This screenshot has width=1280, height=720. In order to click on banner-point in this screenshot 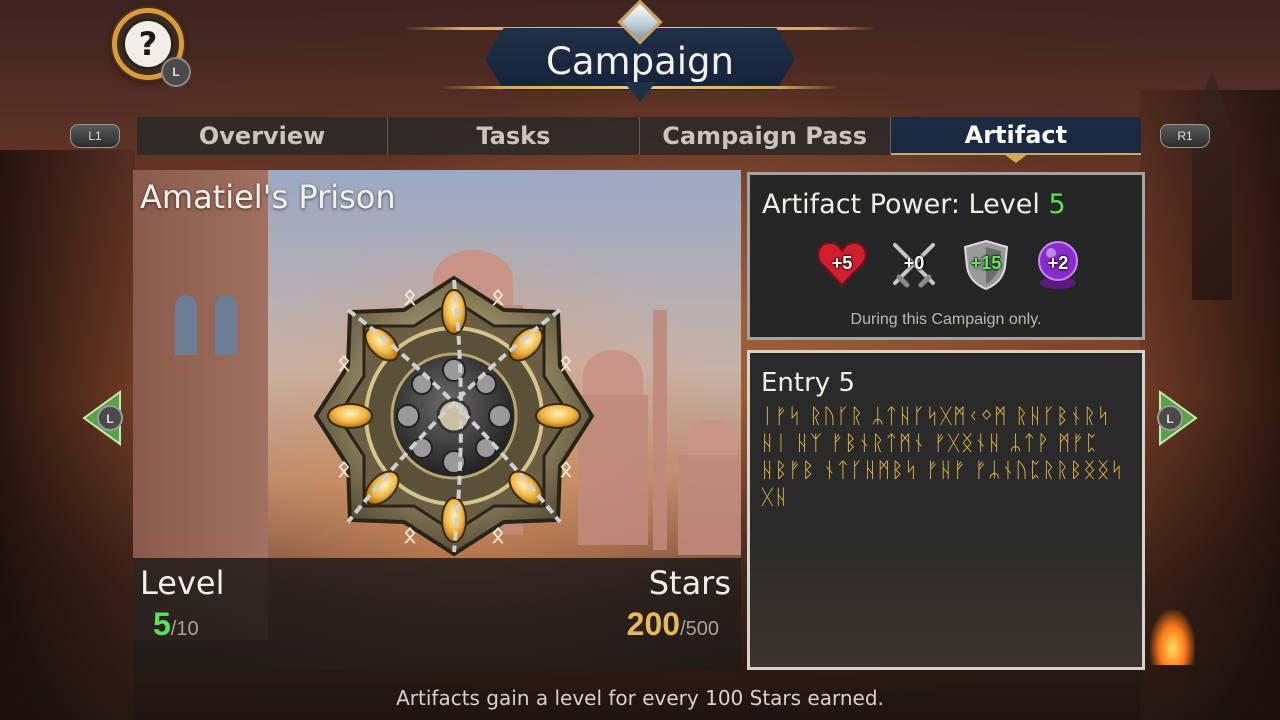, I will do `click(640, 92)`.